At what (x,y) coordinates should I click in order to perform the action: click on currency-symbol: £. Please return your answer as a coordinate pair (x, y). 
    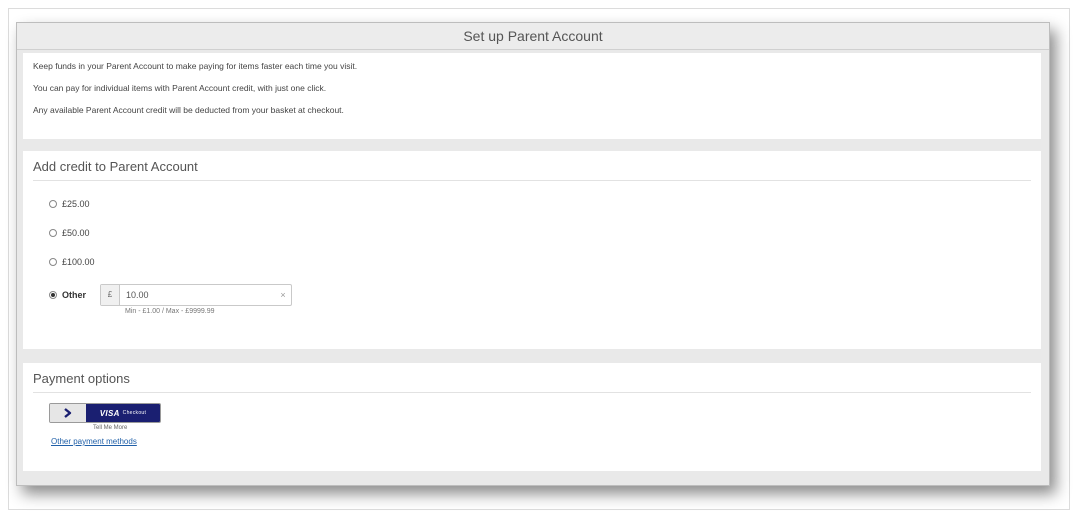
    Looking at the image, I should click on (111, 295).